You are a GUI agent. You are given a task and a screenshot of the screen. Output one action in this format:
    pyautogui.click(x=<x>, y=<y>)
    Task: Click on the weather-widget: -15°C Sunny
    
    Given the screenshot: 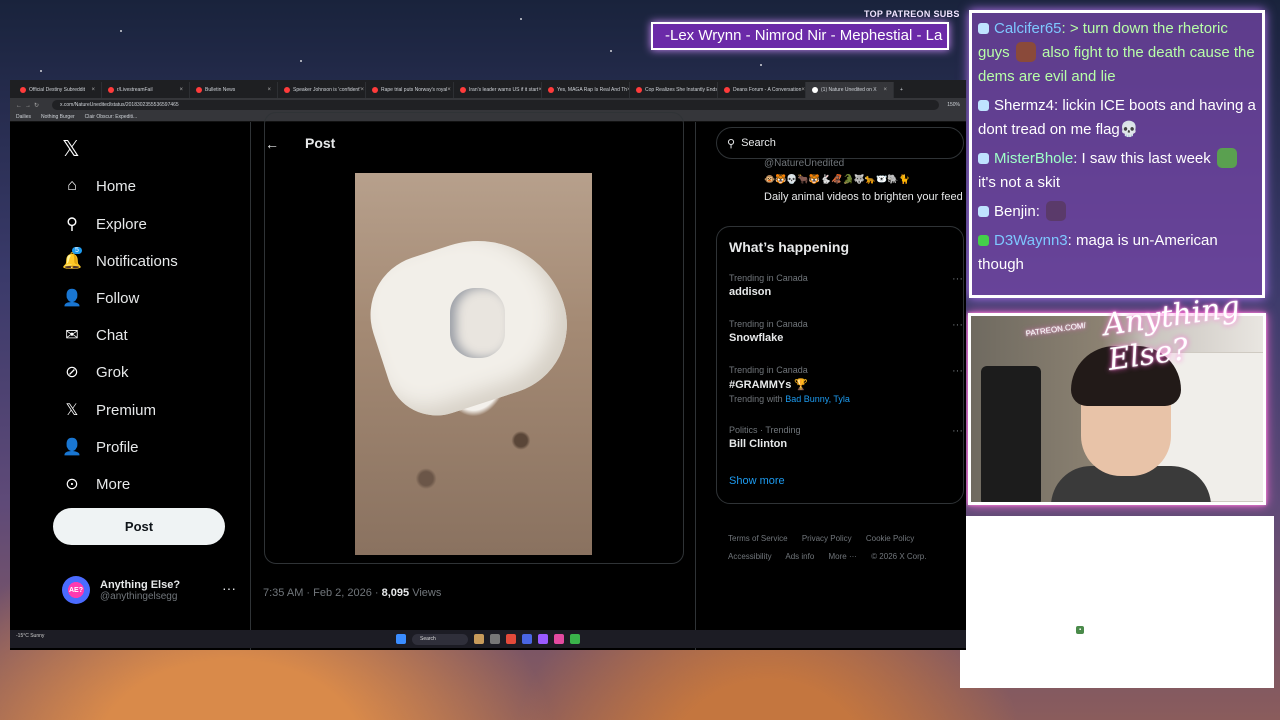 What is the action you would take?
    pyautogui.click(x=30, y=636)
    